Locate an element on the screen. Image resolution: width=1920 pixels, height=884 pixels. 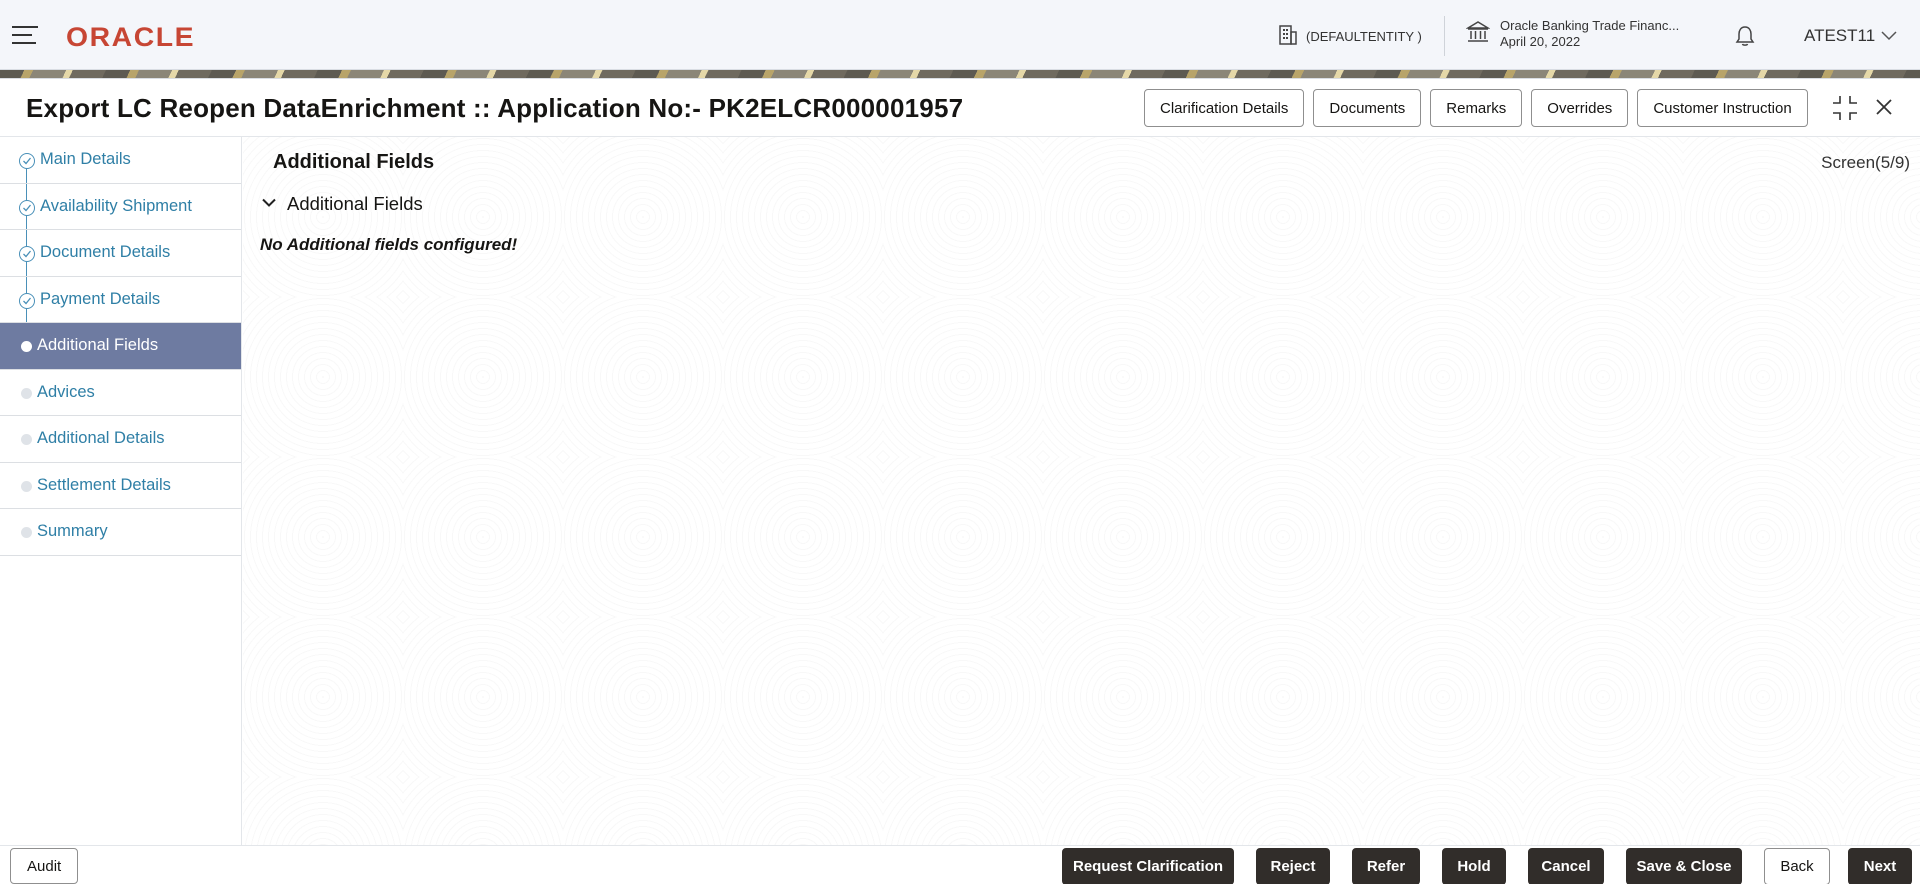
save-close-button: Save & Close is located at coordinates (1684, 866).